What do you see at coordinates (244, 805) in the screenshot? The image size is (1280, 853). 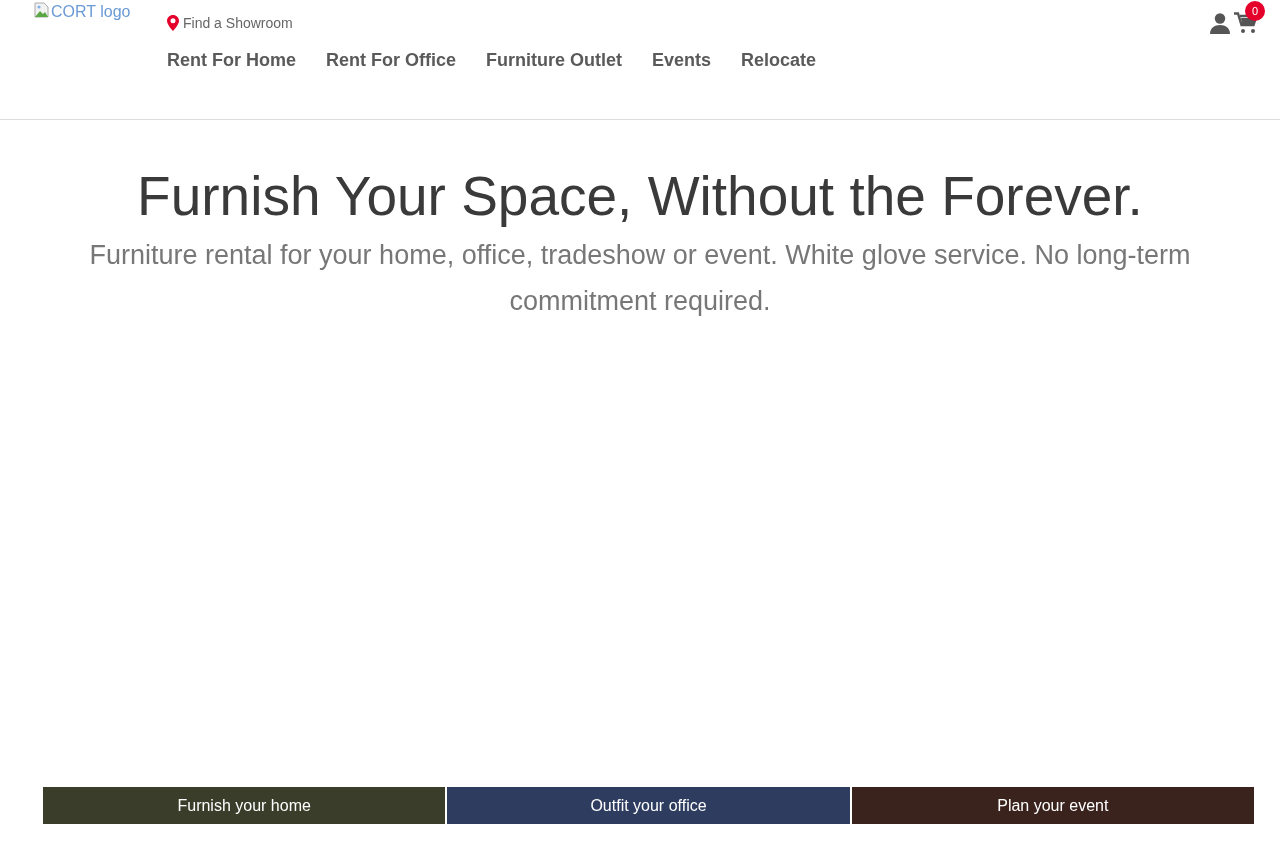 I see `category-button: Furnish your home` at bounding box center [244, 805].